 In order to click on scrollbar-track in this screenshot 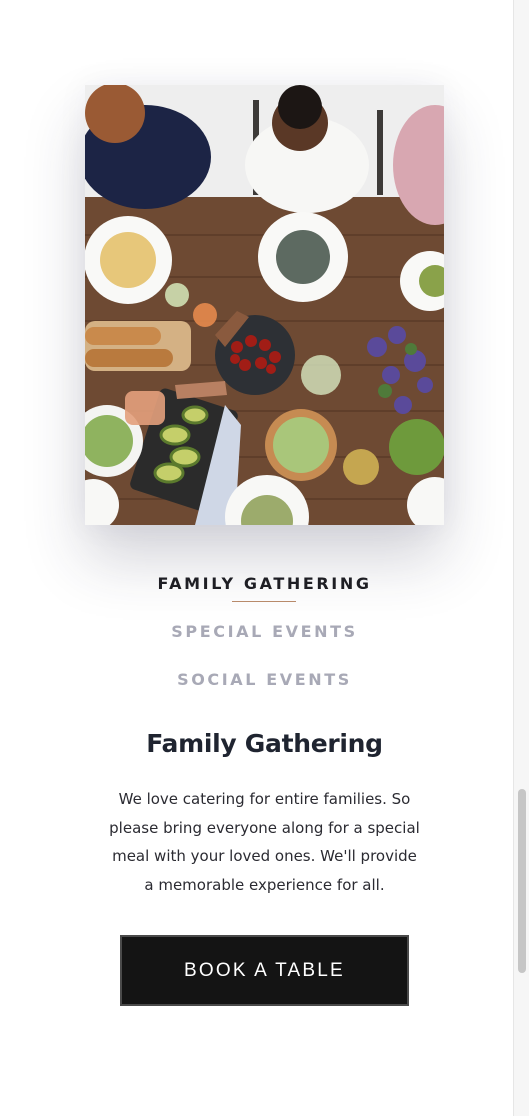, I will do `click(521, 558)`.